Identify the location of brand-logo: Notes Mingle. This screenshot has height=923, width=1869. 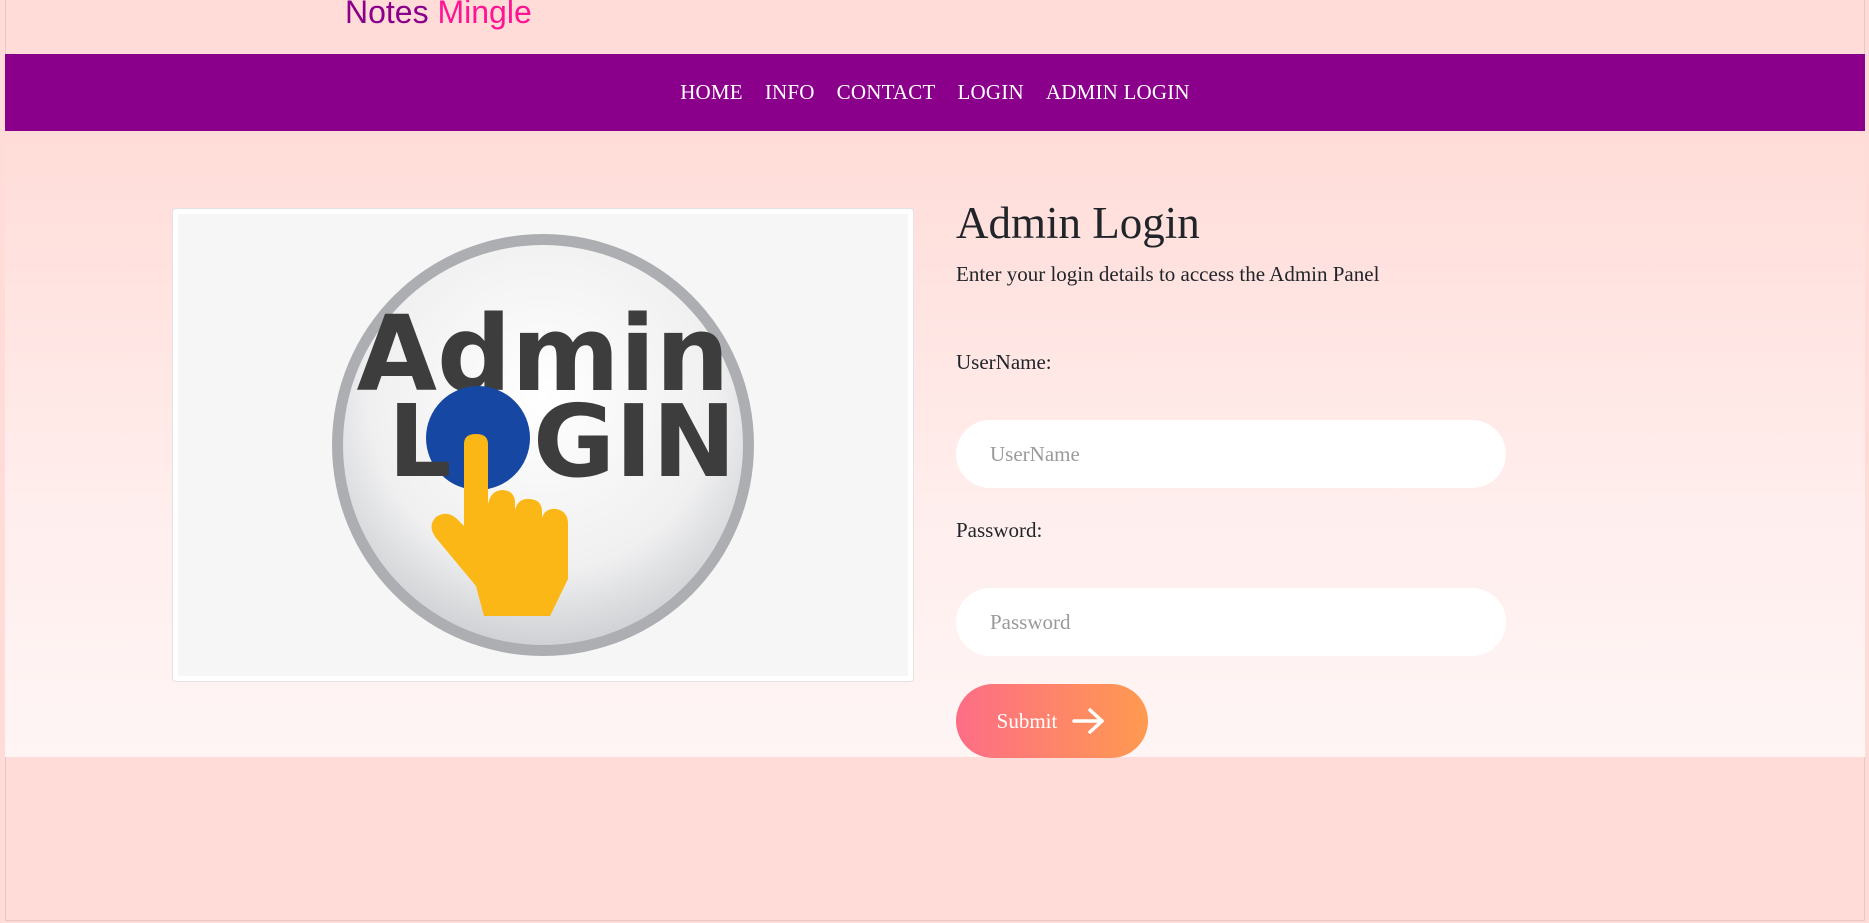
(438, 16).